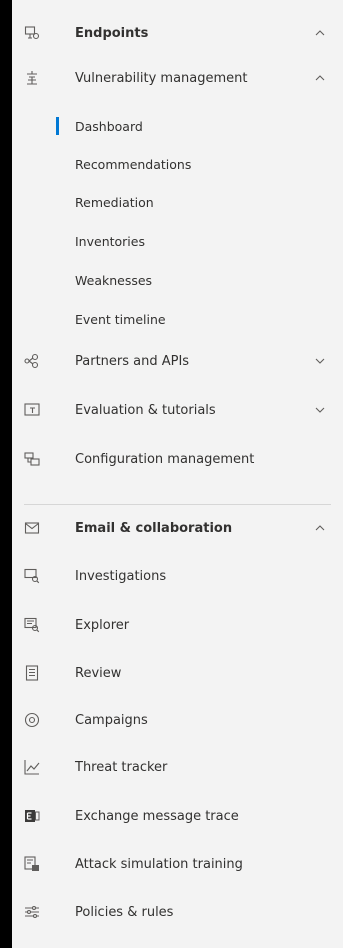 The height and width of the screenshot is (948, 343). What do you see at coordinates (177, 202) in the screenshot?
I see `nav-subitem-remediation: Remediation` at bounding box center [177, 202].